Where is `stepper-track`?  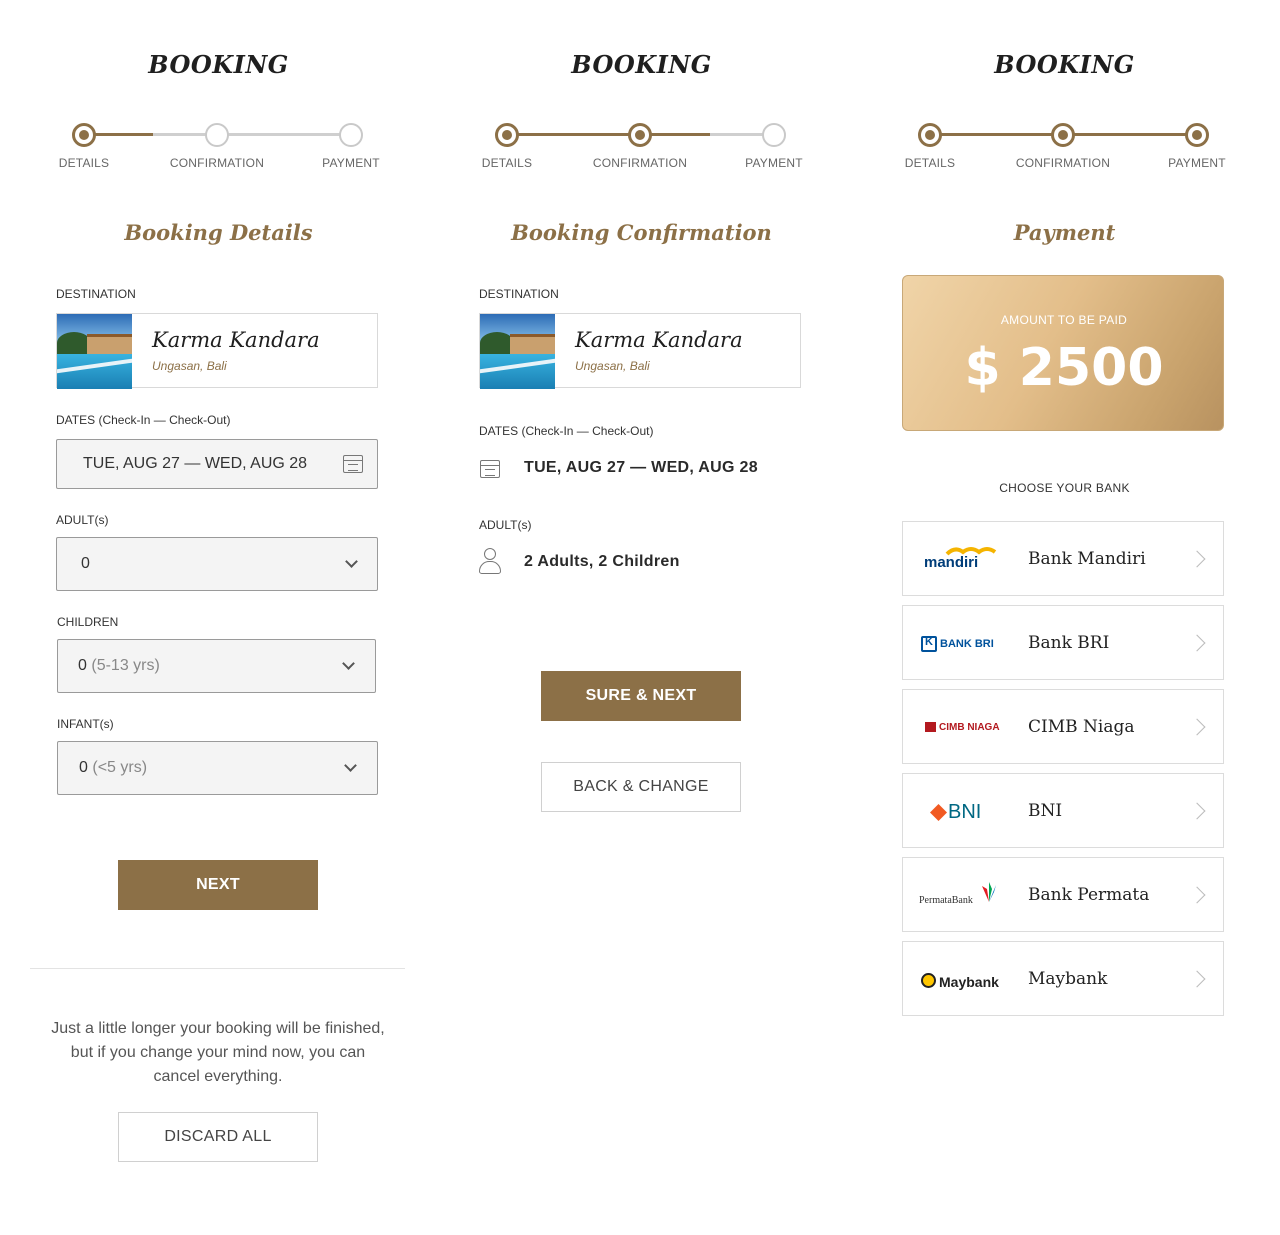 stepper-track is located at coordinates (252, 134).